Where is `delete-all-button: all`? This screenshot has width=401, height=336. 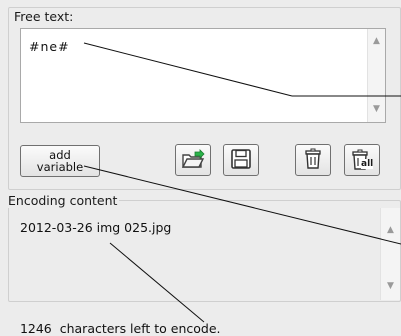
delete-all-button: all is located at coordinates (362, 160).